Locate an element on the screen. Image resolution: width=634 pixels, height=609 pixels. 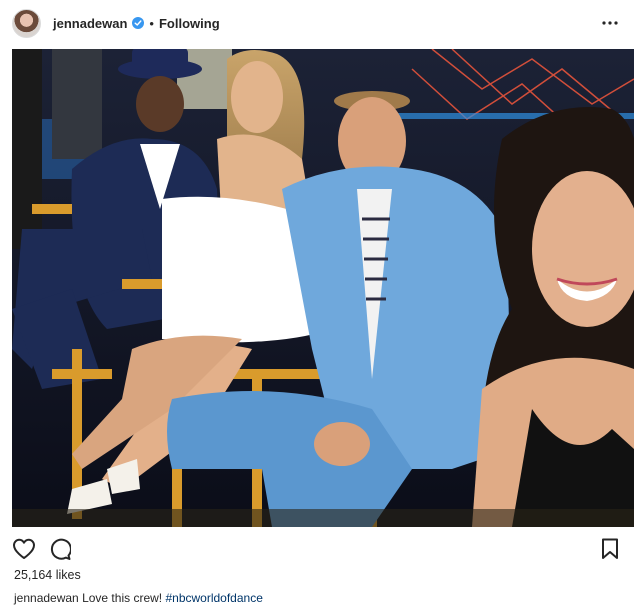
more-options-icon is located at coordinates (610, 23).